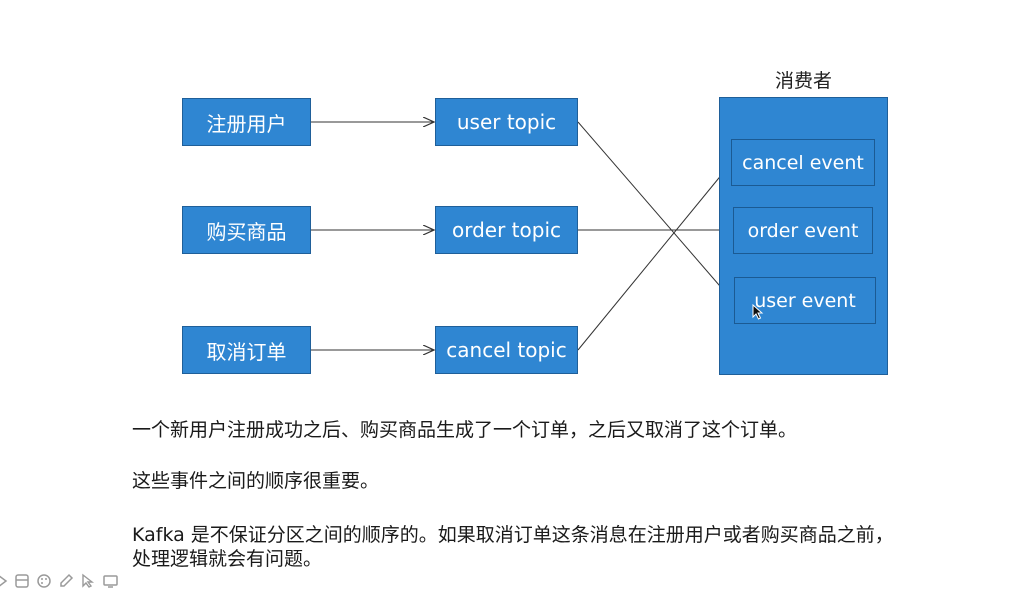 The height and width of the screenshot is (596, 1032). Describe the element at coordinates (758, 312) in the screenshot. I see `mouse-cursor-icon` at that location.